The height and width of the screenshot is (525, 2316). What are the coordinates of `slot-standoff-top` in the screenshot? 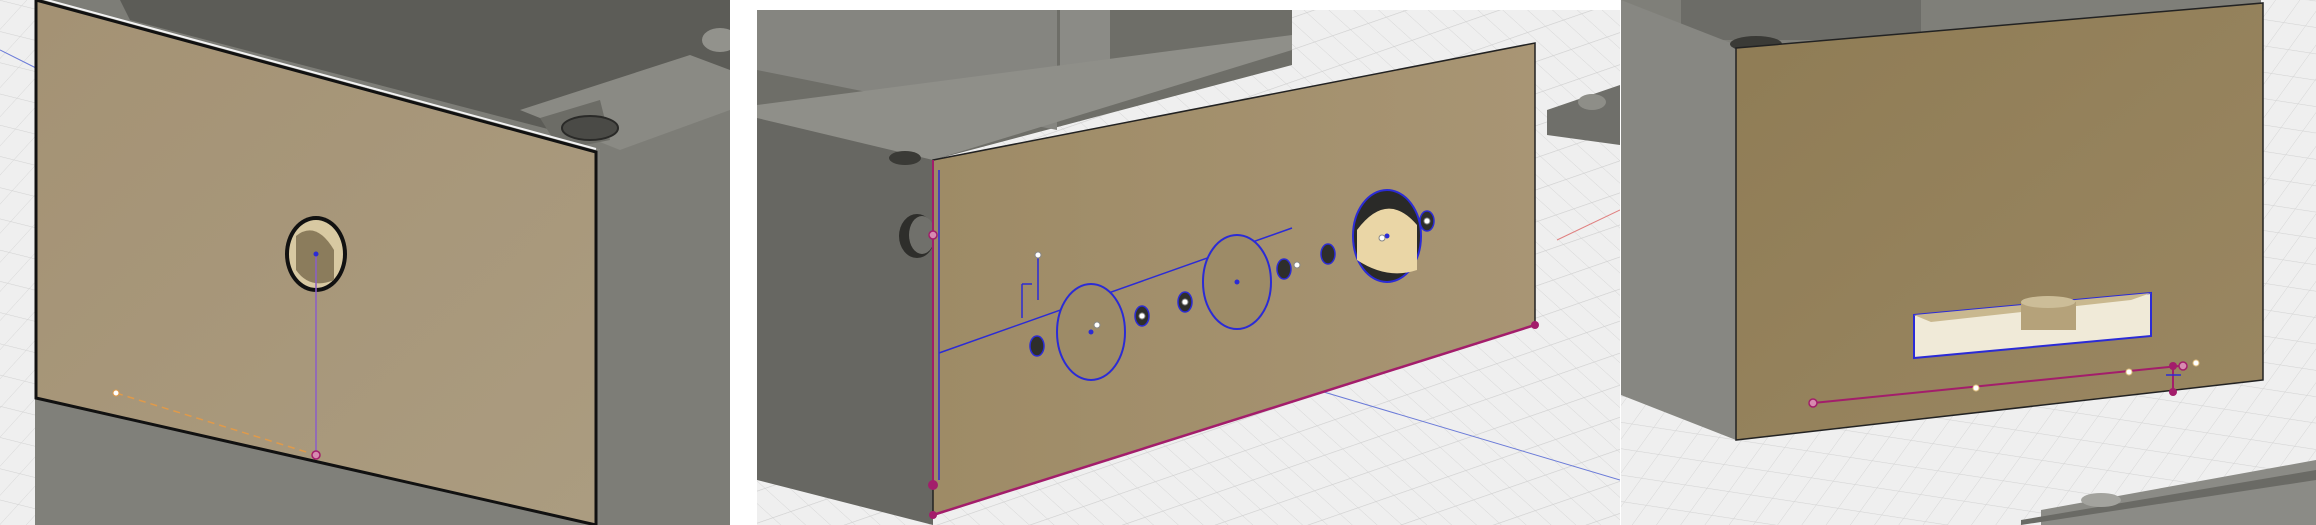 It's located at (2048, 302).